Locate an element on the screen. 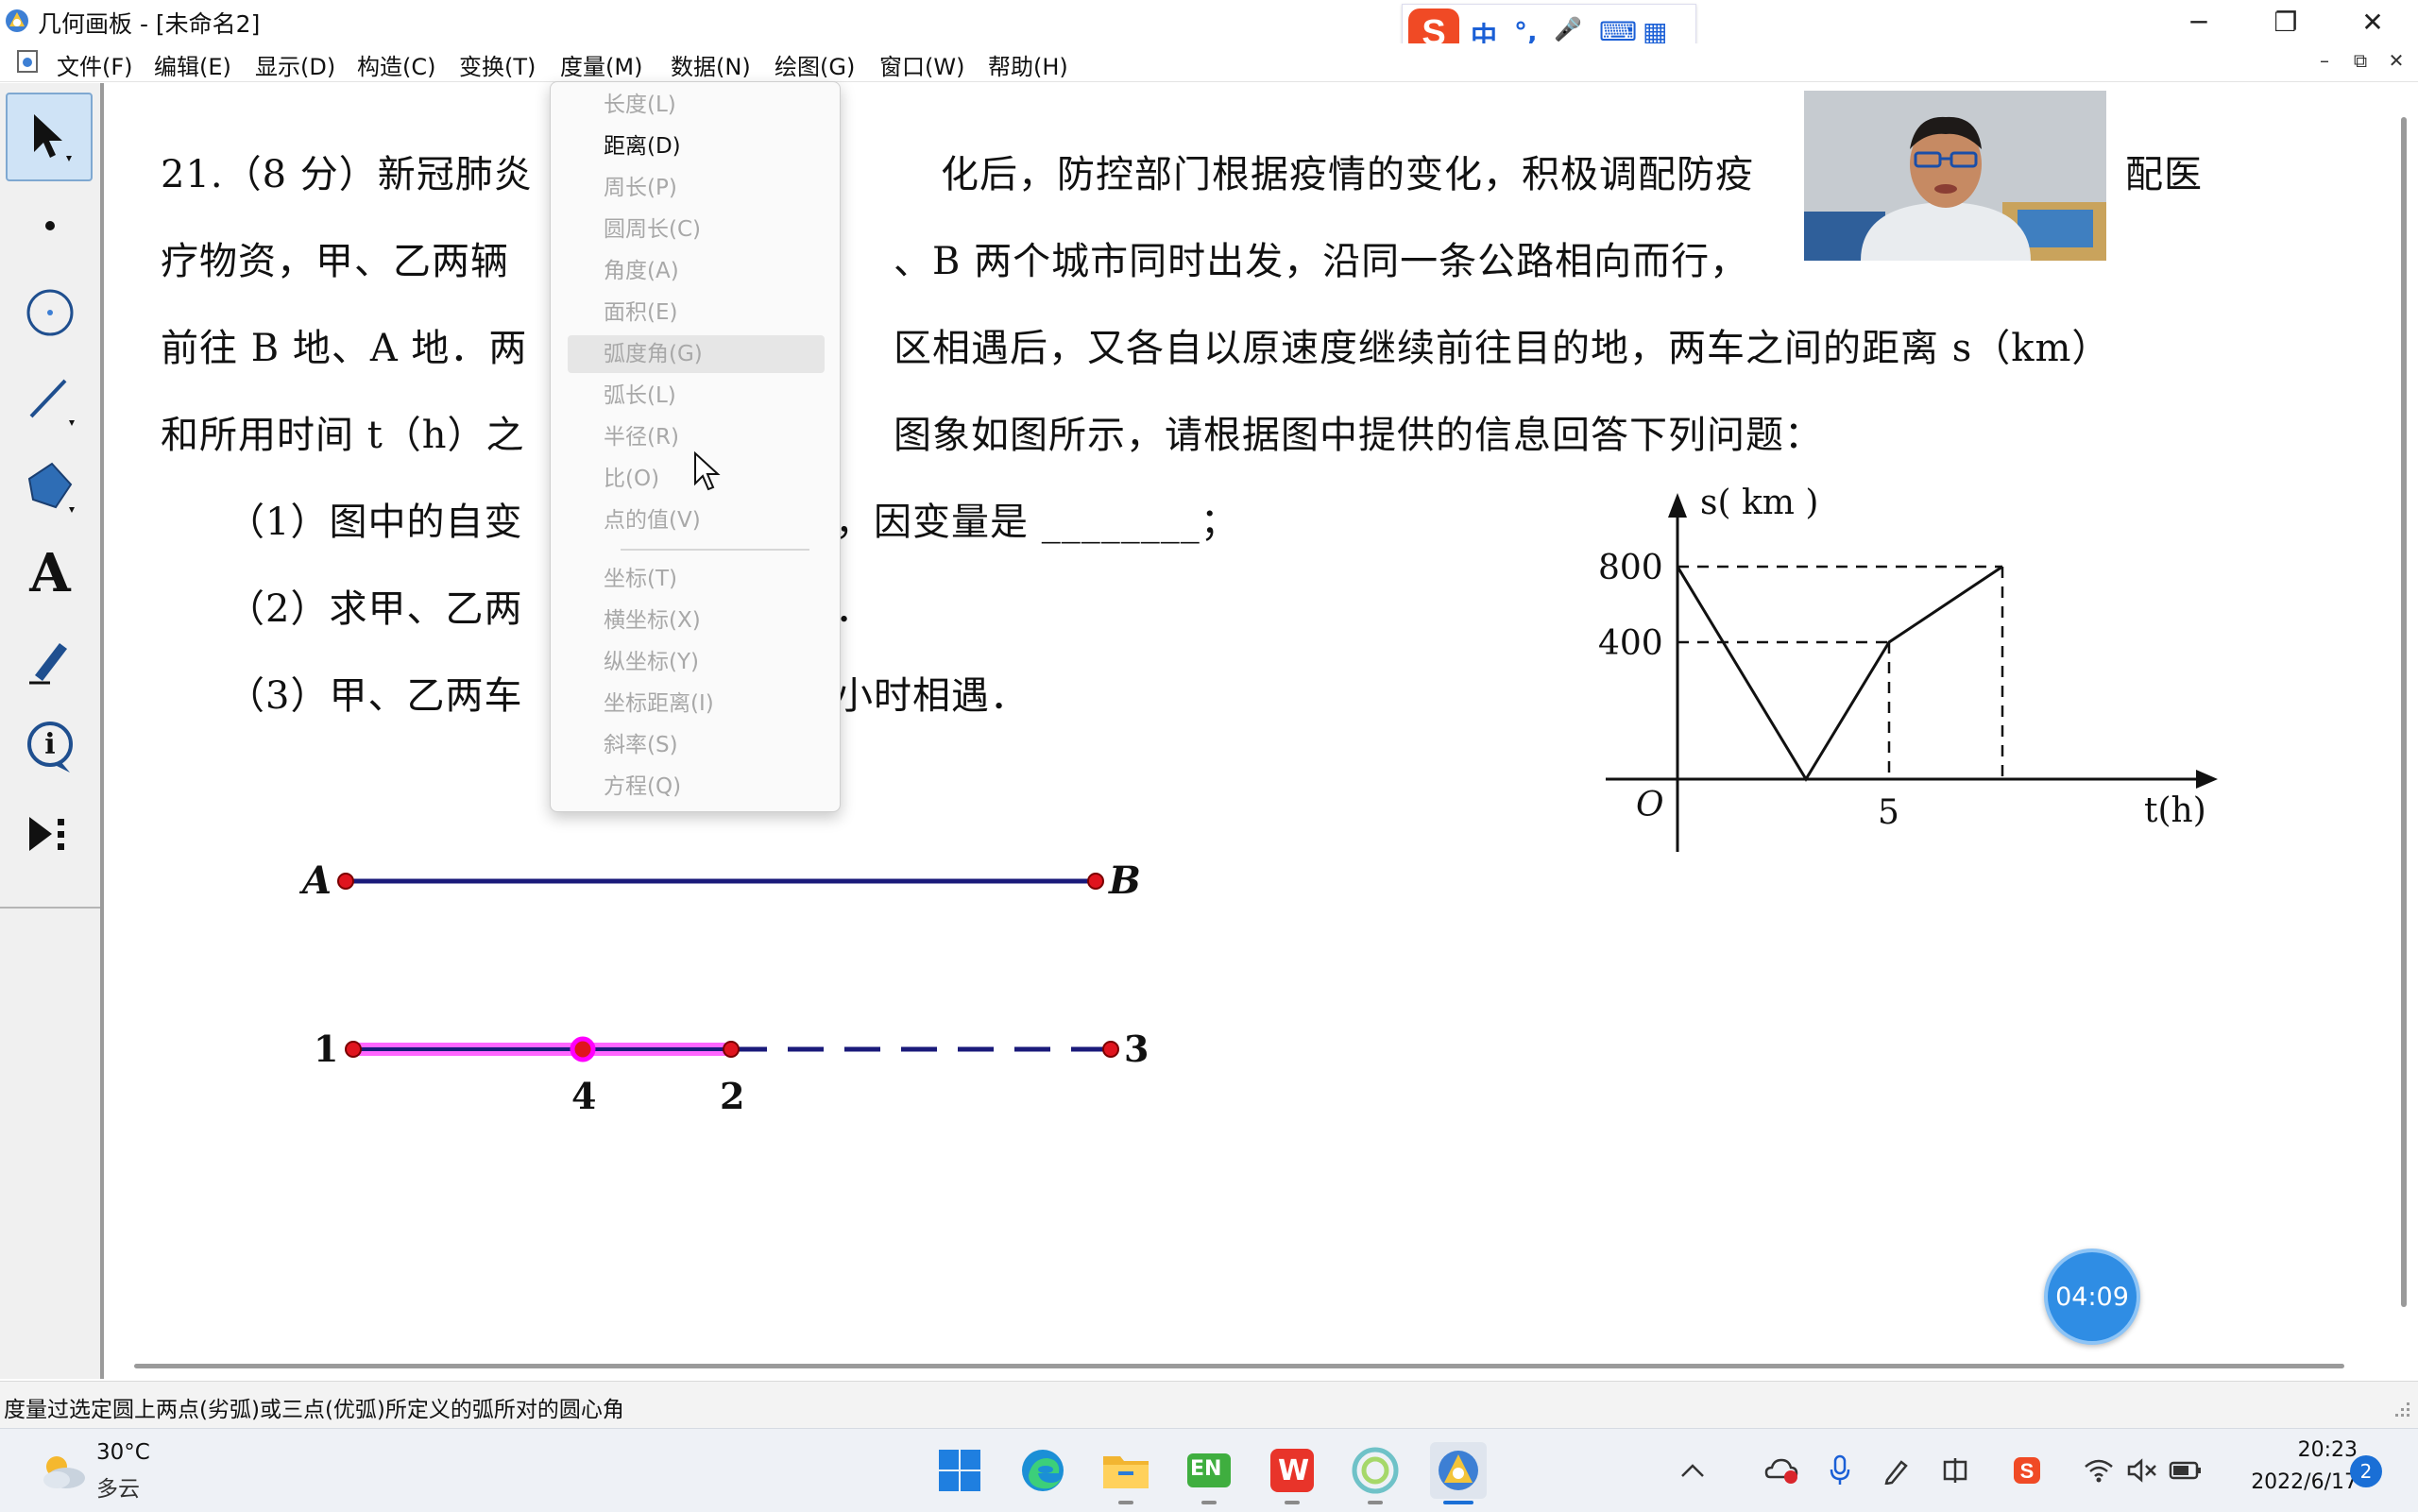 This screenshot has width=2418, height=1512. marker-tool is located at coordinates (50, 660).